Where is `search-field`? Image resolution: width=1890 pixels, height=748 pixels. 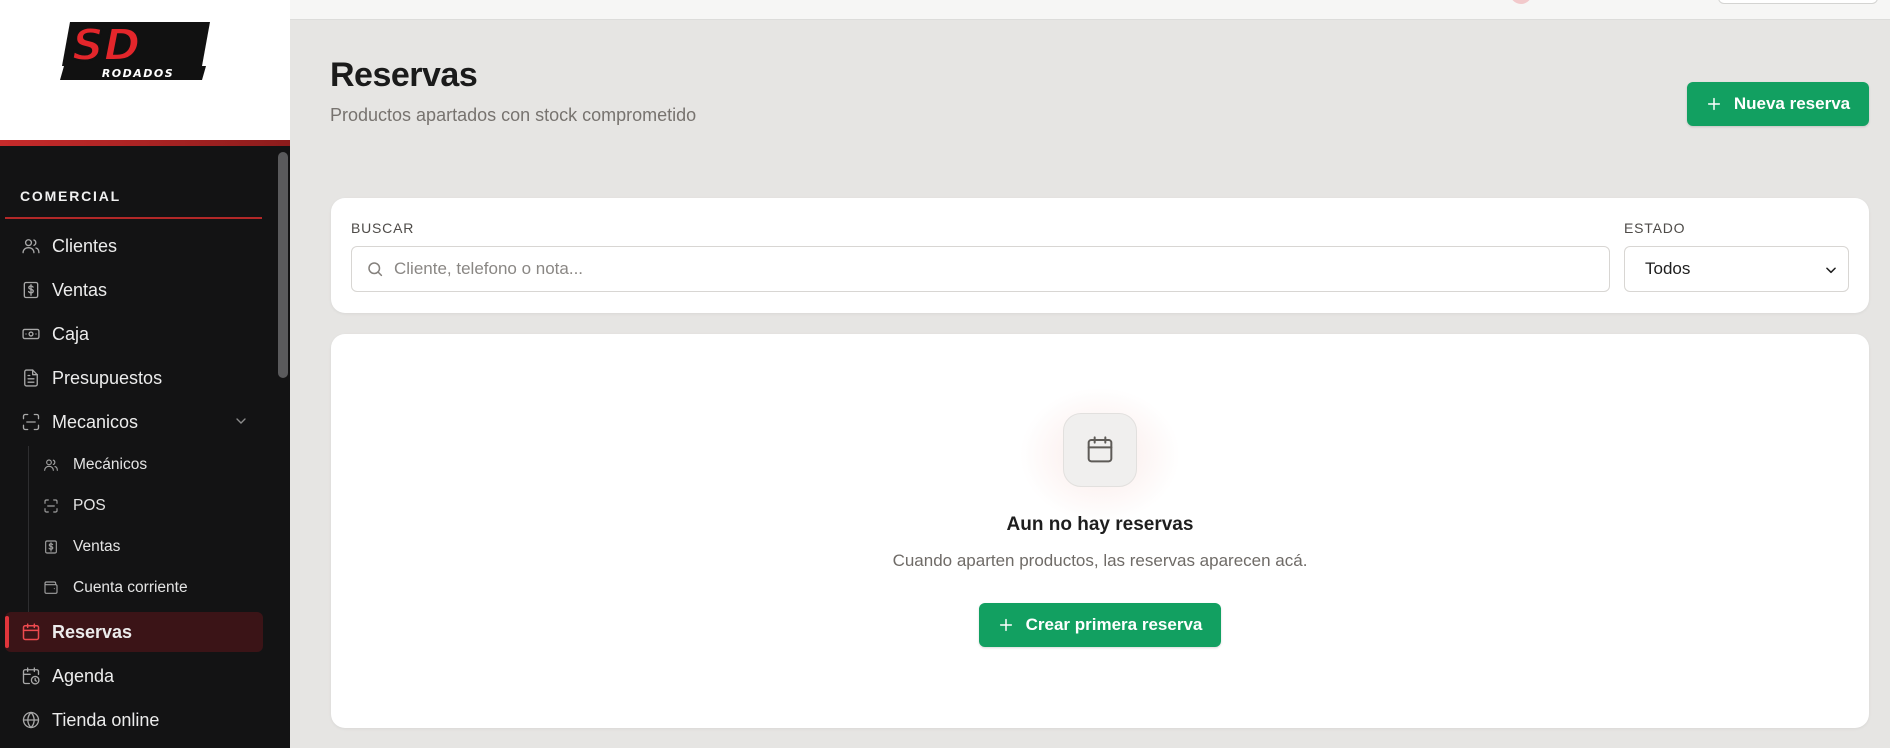 search-field is located at coordinates (980, 269).